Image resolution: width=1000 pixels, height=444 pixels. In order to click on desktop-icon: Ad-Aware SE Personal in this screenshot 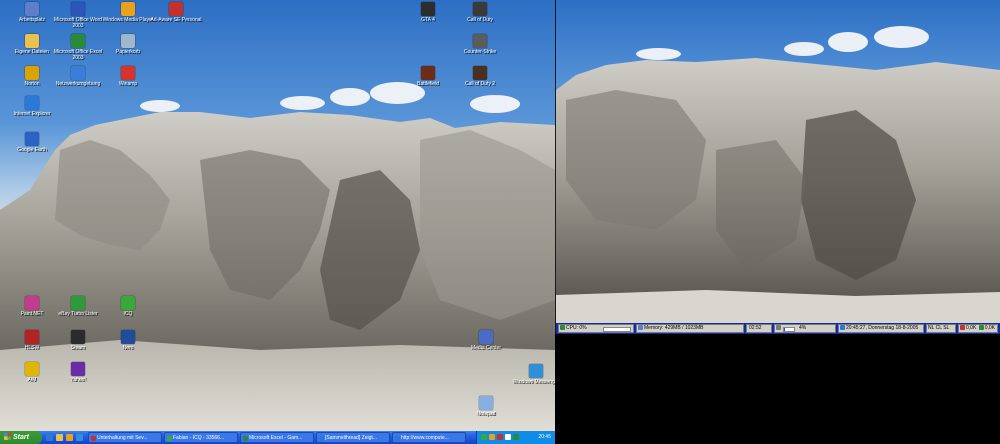, I will do `click(176, 12)`.